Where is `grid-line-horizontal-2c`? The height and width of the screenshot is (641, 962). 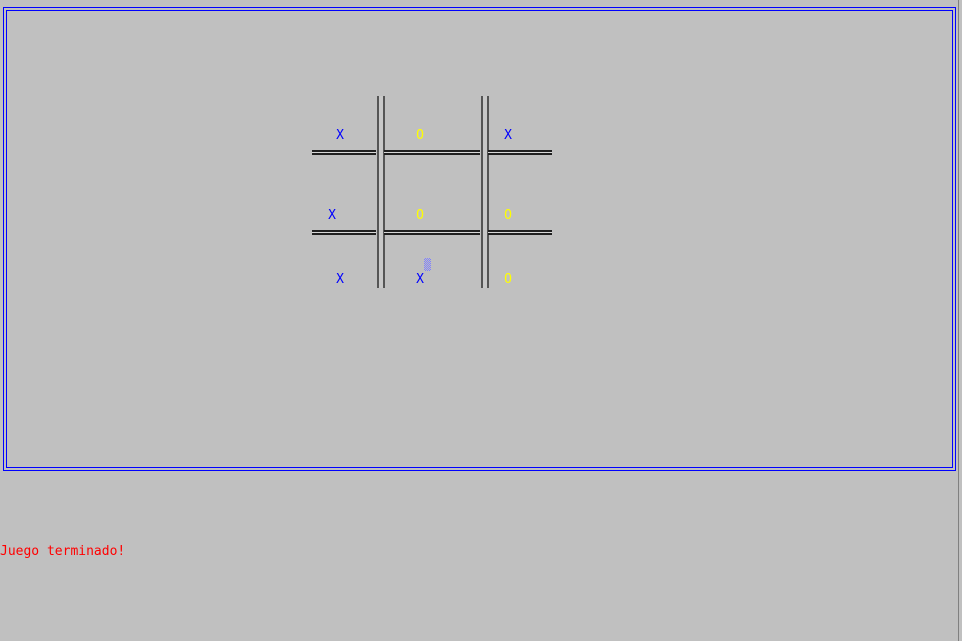
grid-line-horizontal-2c is located at coordinates (520, 232).